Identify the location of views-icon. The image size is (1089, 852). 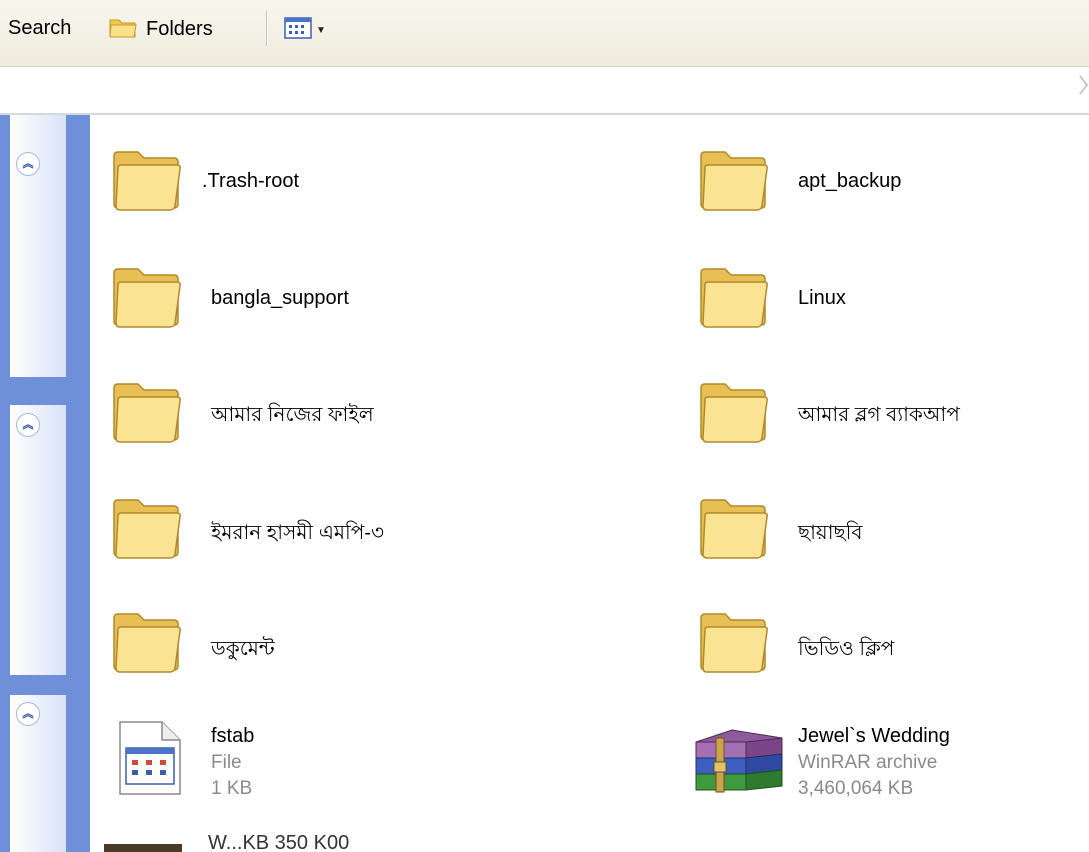
(298, 30).